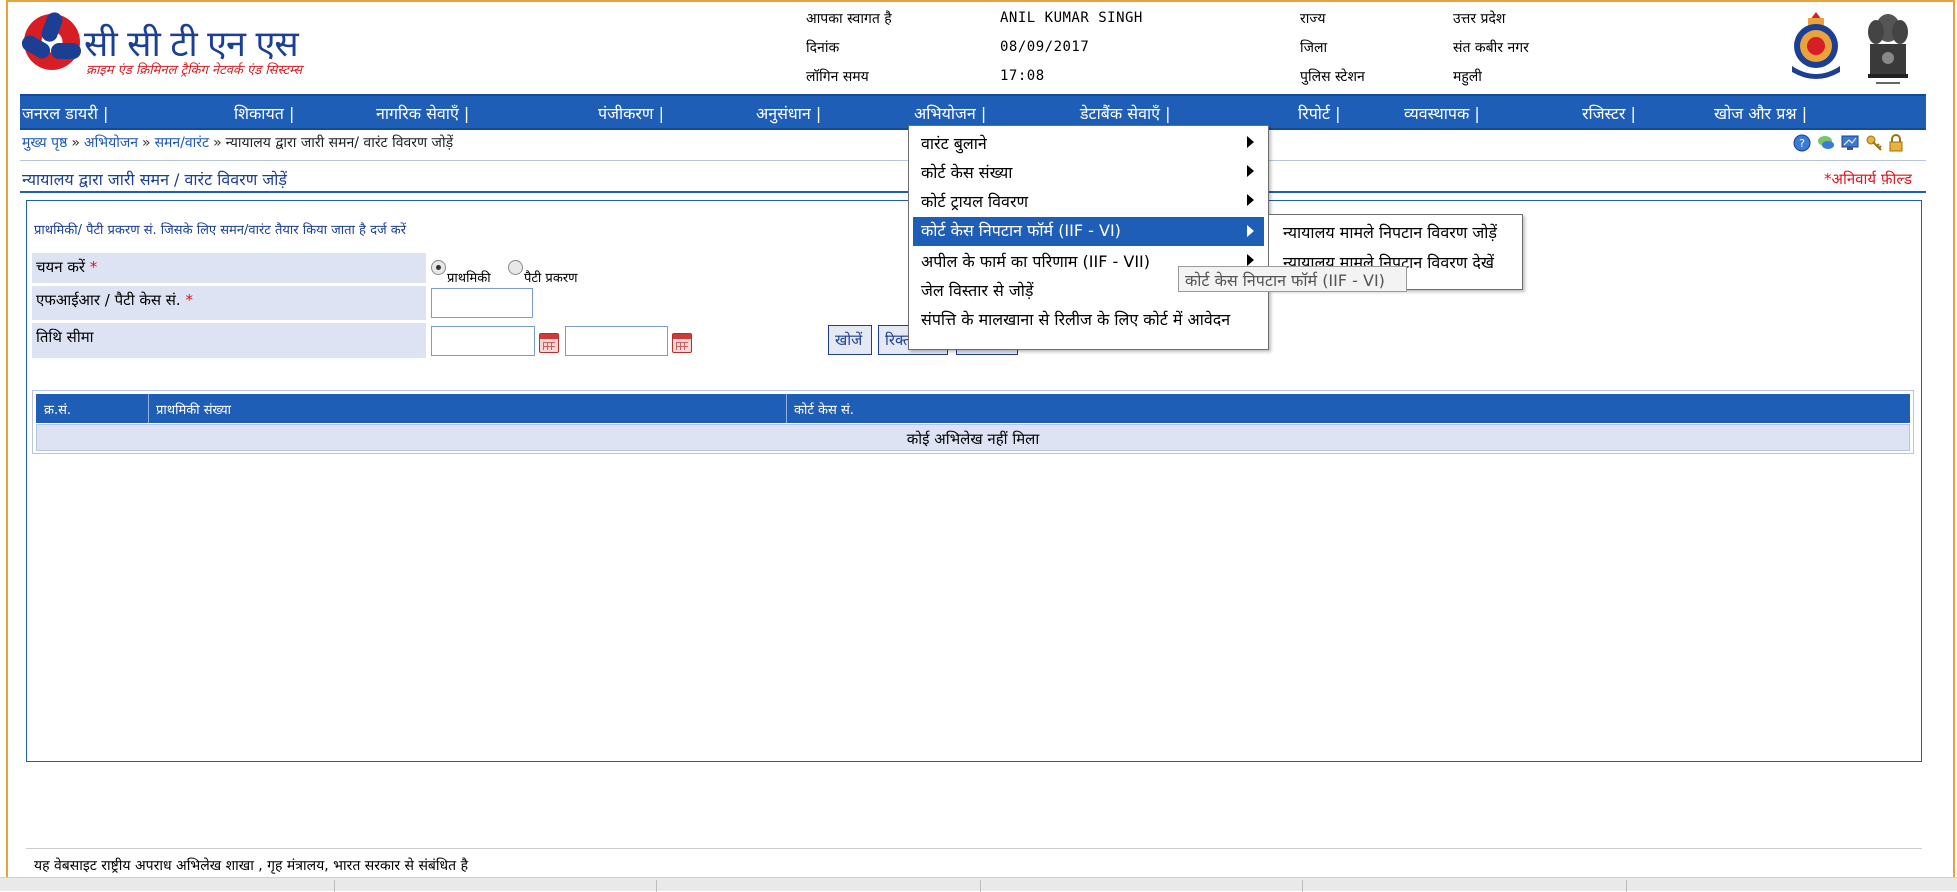 The width and height of the screenshot is (1957, 892). I want to click on empty-message: कोई अभिलेख नहीं मिला, so click(973, 439).